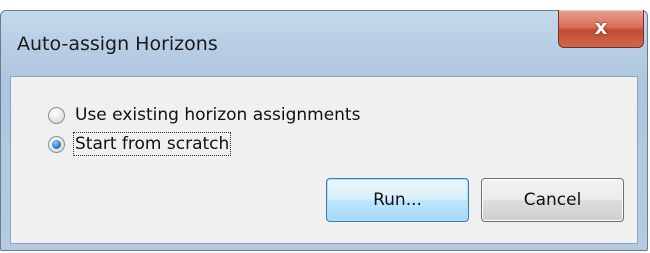 The image size is (650, 253). What do you see at coordinates (217, 115) in the screenshot?
I see `option-label-use-existing: Use existing horizon assignments` at bounding box center [217, 115].